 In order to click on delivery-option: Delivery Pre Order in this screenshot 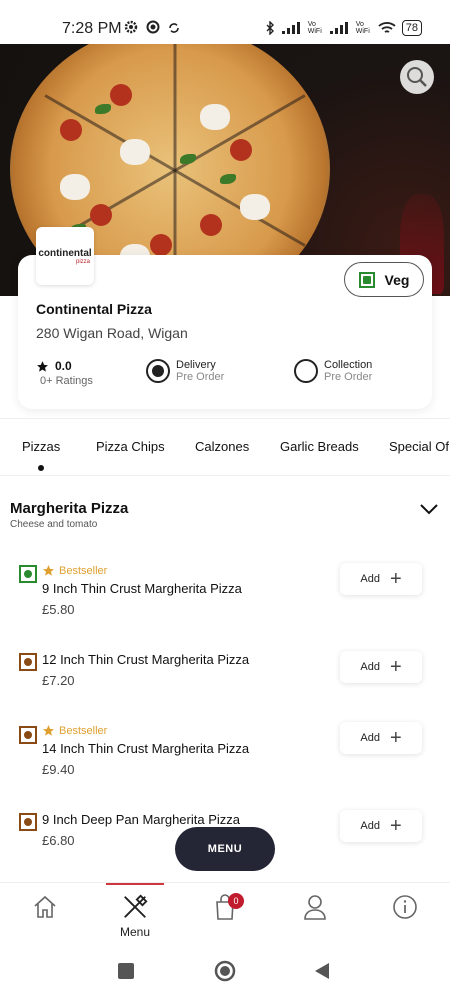, I will do `click(185, 371)`.